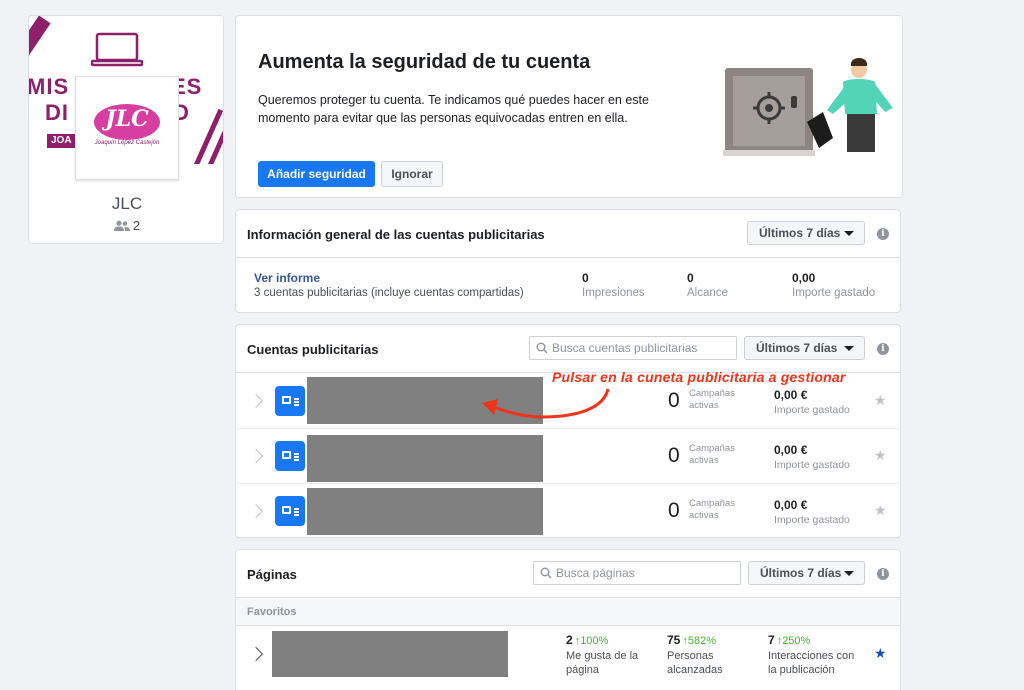 Image resolution: width=1024 pixels, height=690 pixels. Describe the element at coordinates (57, 112) in the screenshot. I see `cover-text: DI` at that location.